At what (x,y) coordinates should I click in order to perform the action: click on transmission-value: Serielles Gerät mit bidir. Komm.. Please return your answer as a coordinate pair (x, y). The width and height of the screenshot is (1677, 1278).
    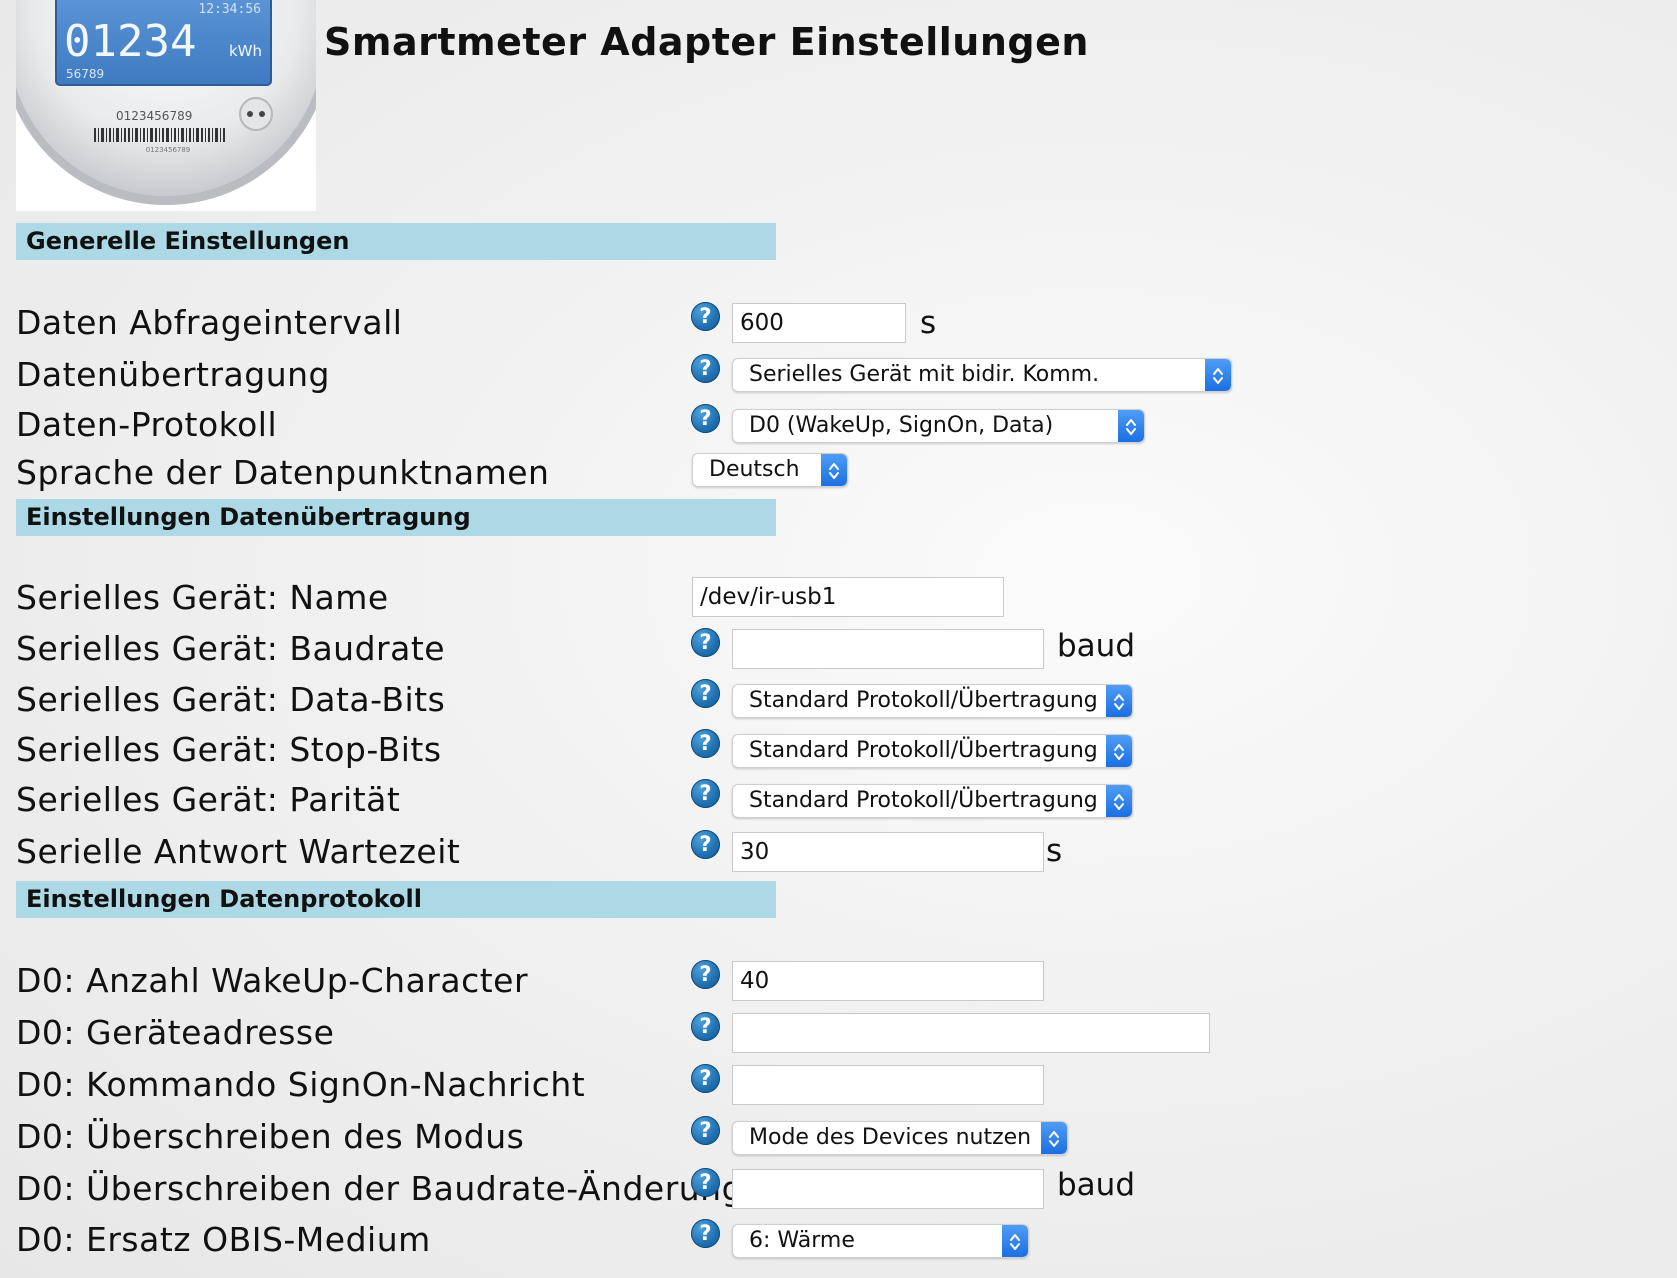
    Looking at the image, I should click on (924, 374).